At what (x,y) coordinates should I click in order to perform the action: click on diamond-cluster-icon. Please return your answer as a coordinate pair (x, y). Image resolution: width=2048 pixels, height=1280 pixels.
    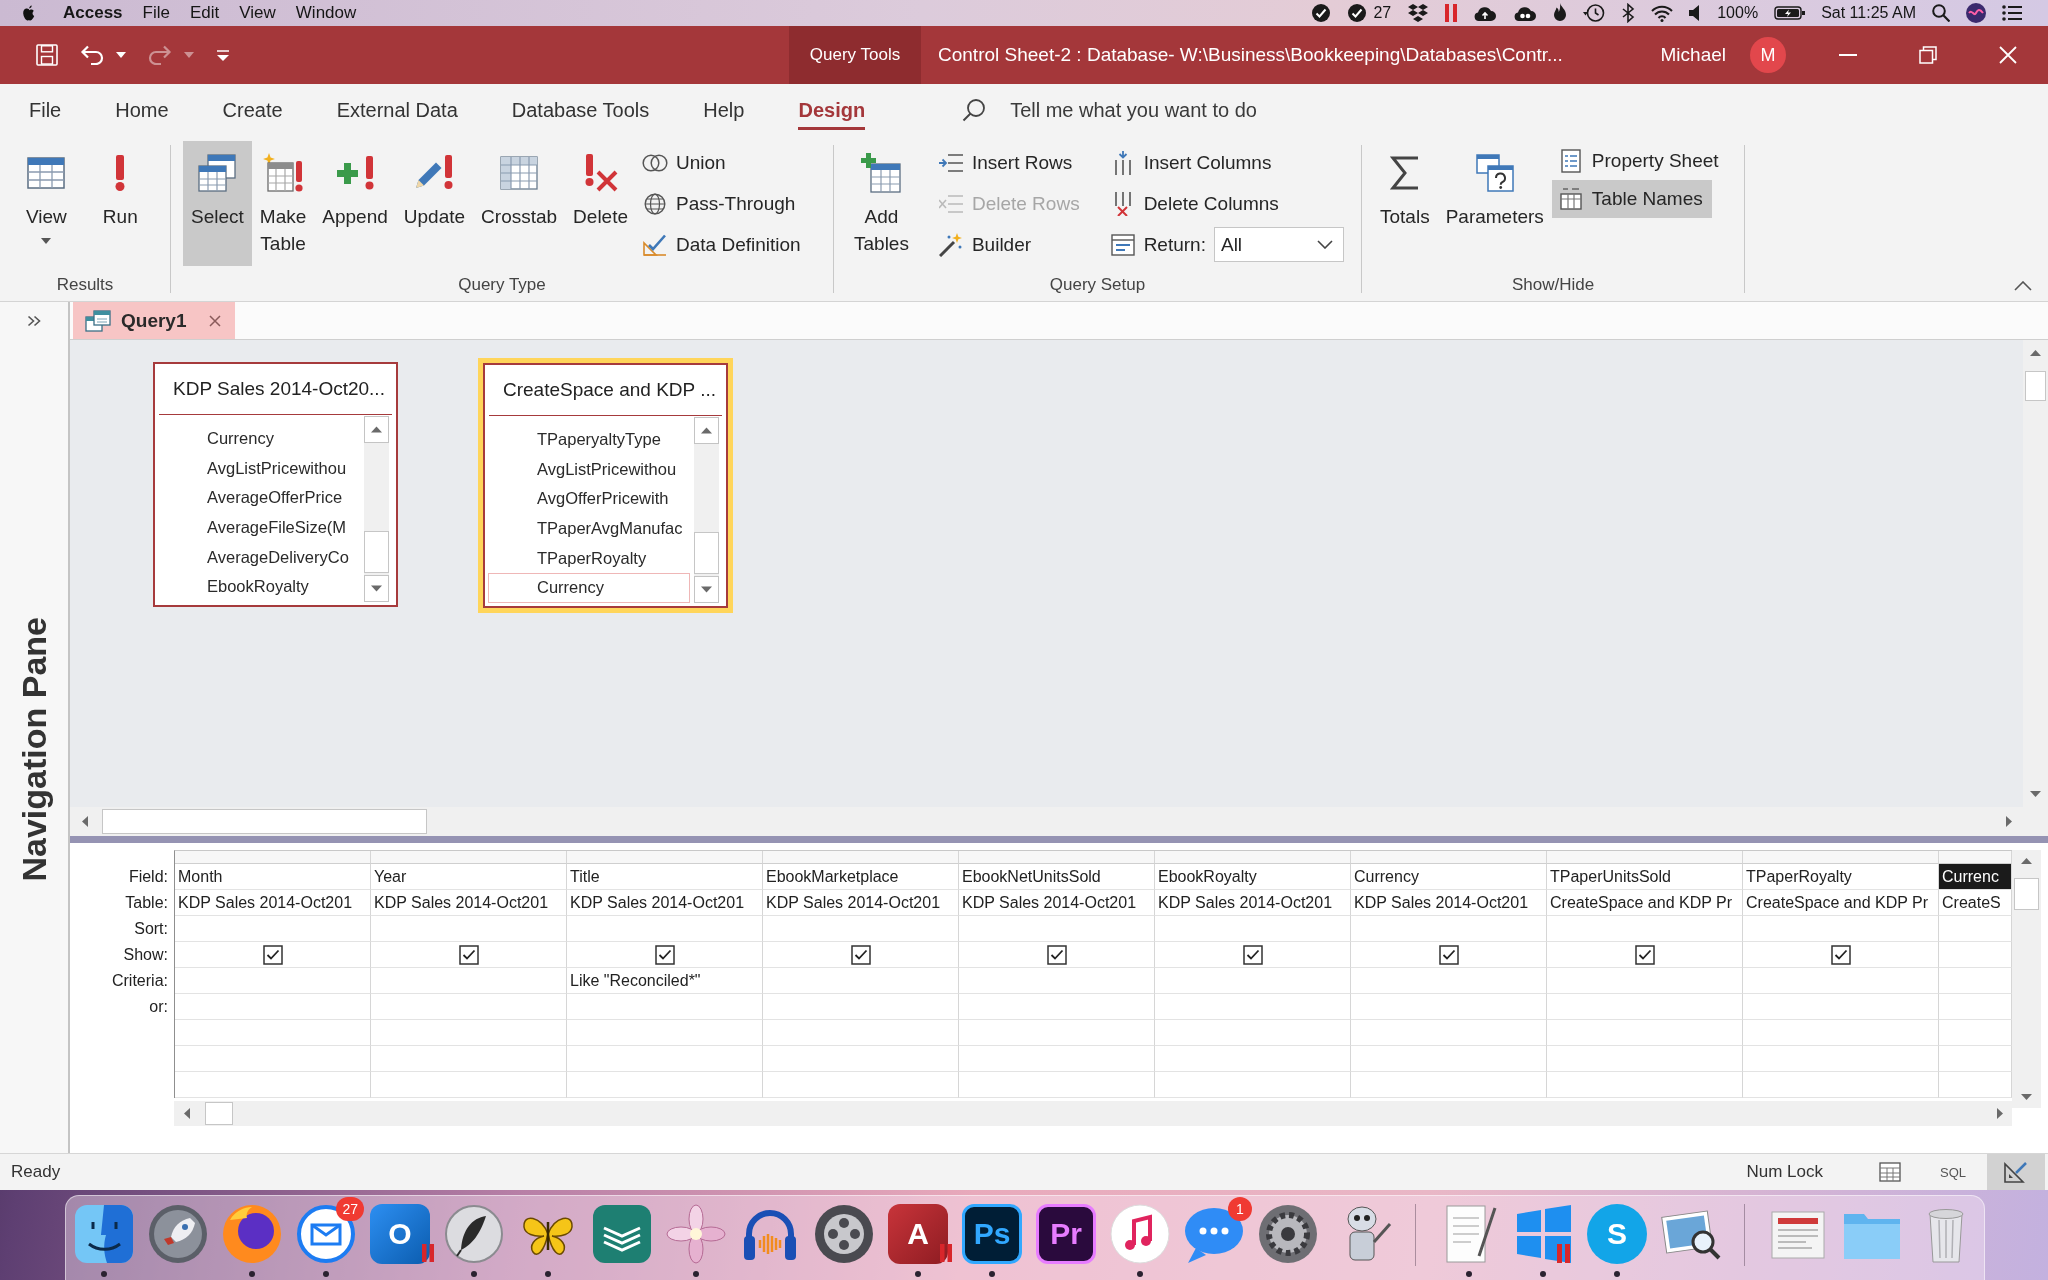
    Looking at the image, I should click on (1418, 13).